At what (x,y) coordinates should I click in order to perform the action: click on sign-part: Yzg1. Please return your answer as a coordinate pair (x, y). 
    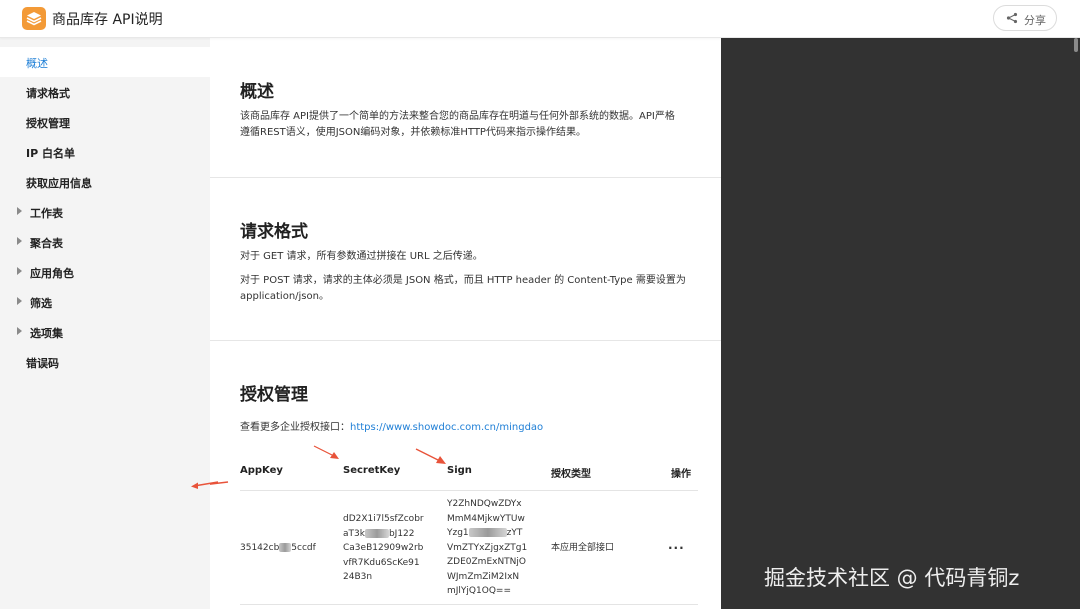
    Looking at the image, I should click on (458, 533).